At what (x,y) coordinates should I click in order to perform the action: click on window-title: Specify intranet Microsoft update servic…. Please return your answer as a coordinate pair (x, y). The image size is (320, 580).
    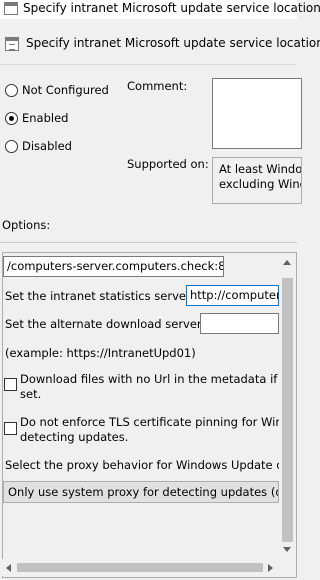
    Looking at the image, I should click on (171, 8).